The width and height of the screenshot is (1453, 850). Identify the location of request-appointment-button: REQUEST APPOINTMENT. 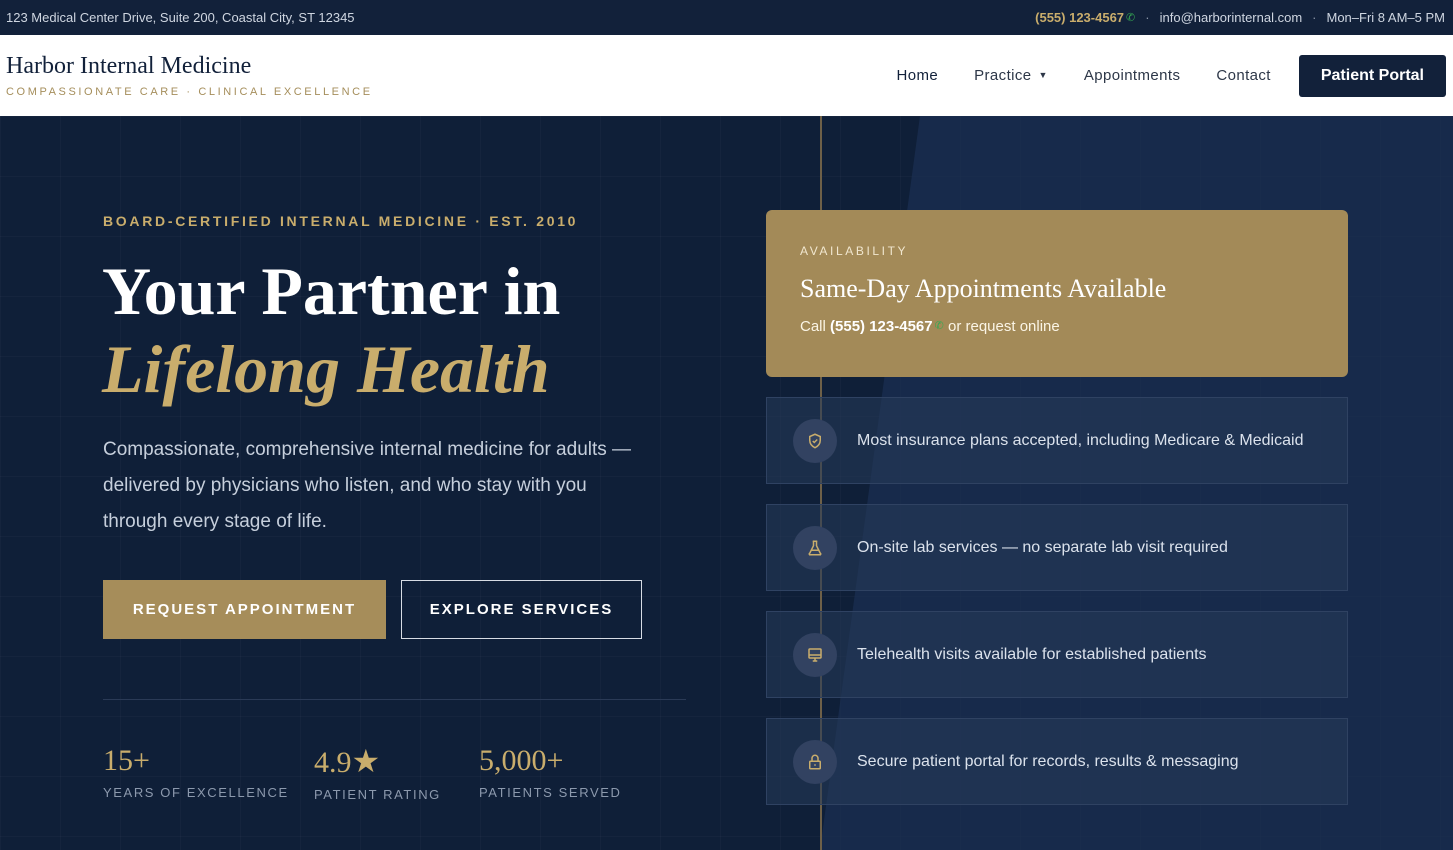
(244, 609).